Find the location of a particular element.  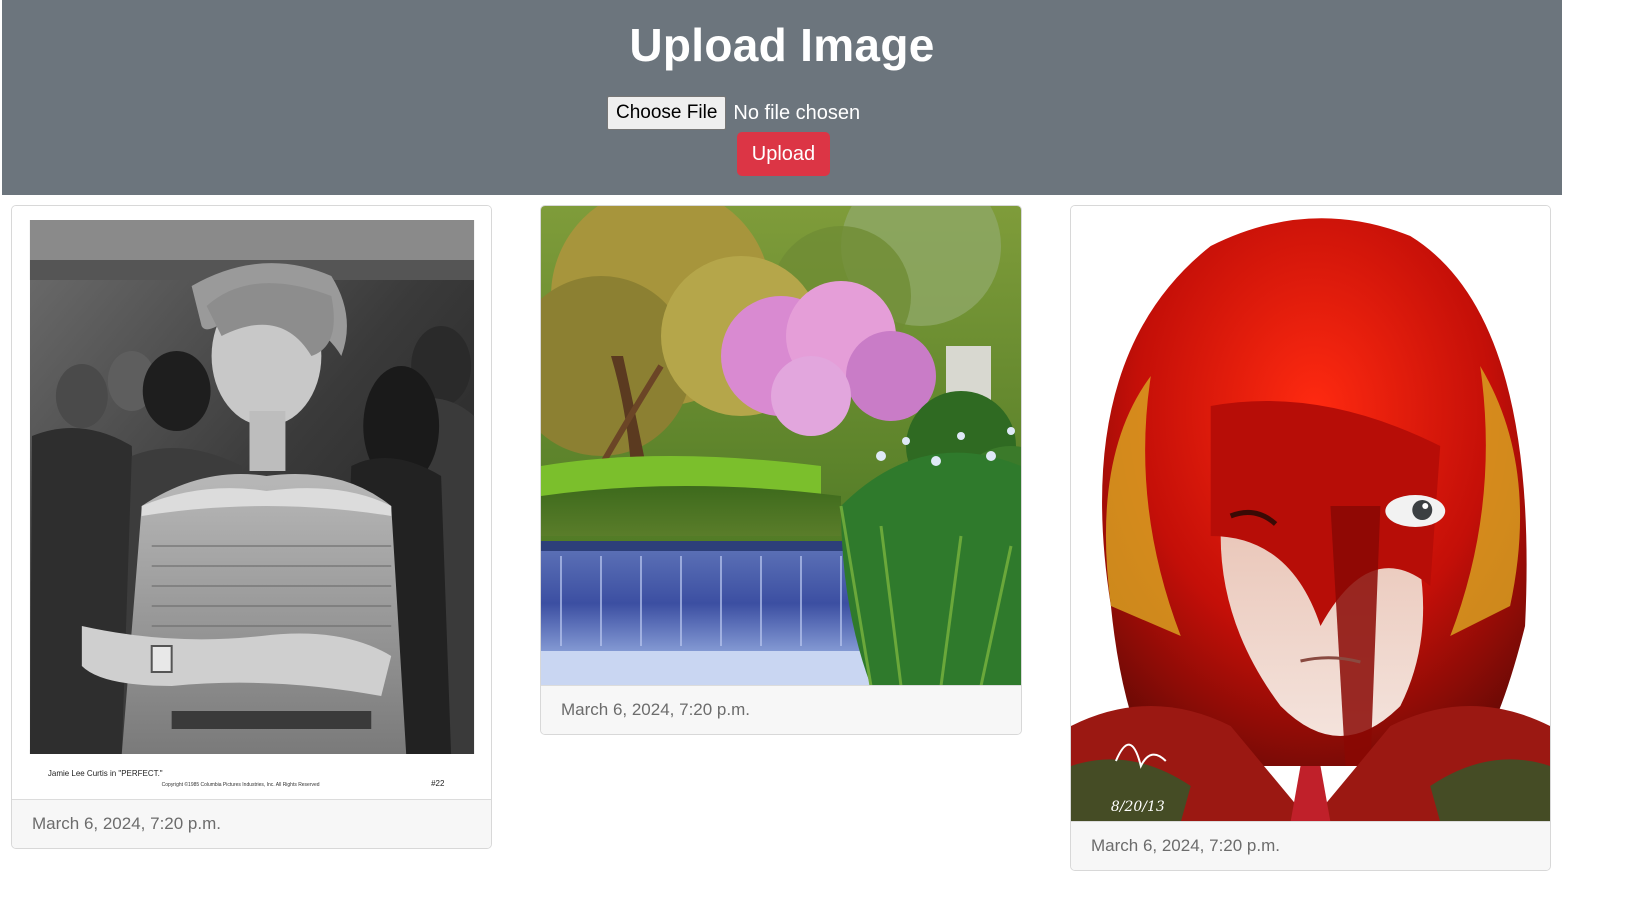

file-input: Choose File No file chosen is located at coordinates (733, 113).